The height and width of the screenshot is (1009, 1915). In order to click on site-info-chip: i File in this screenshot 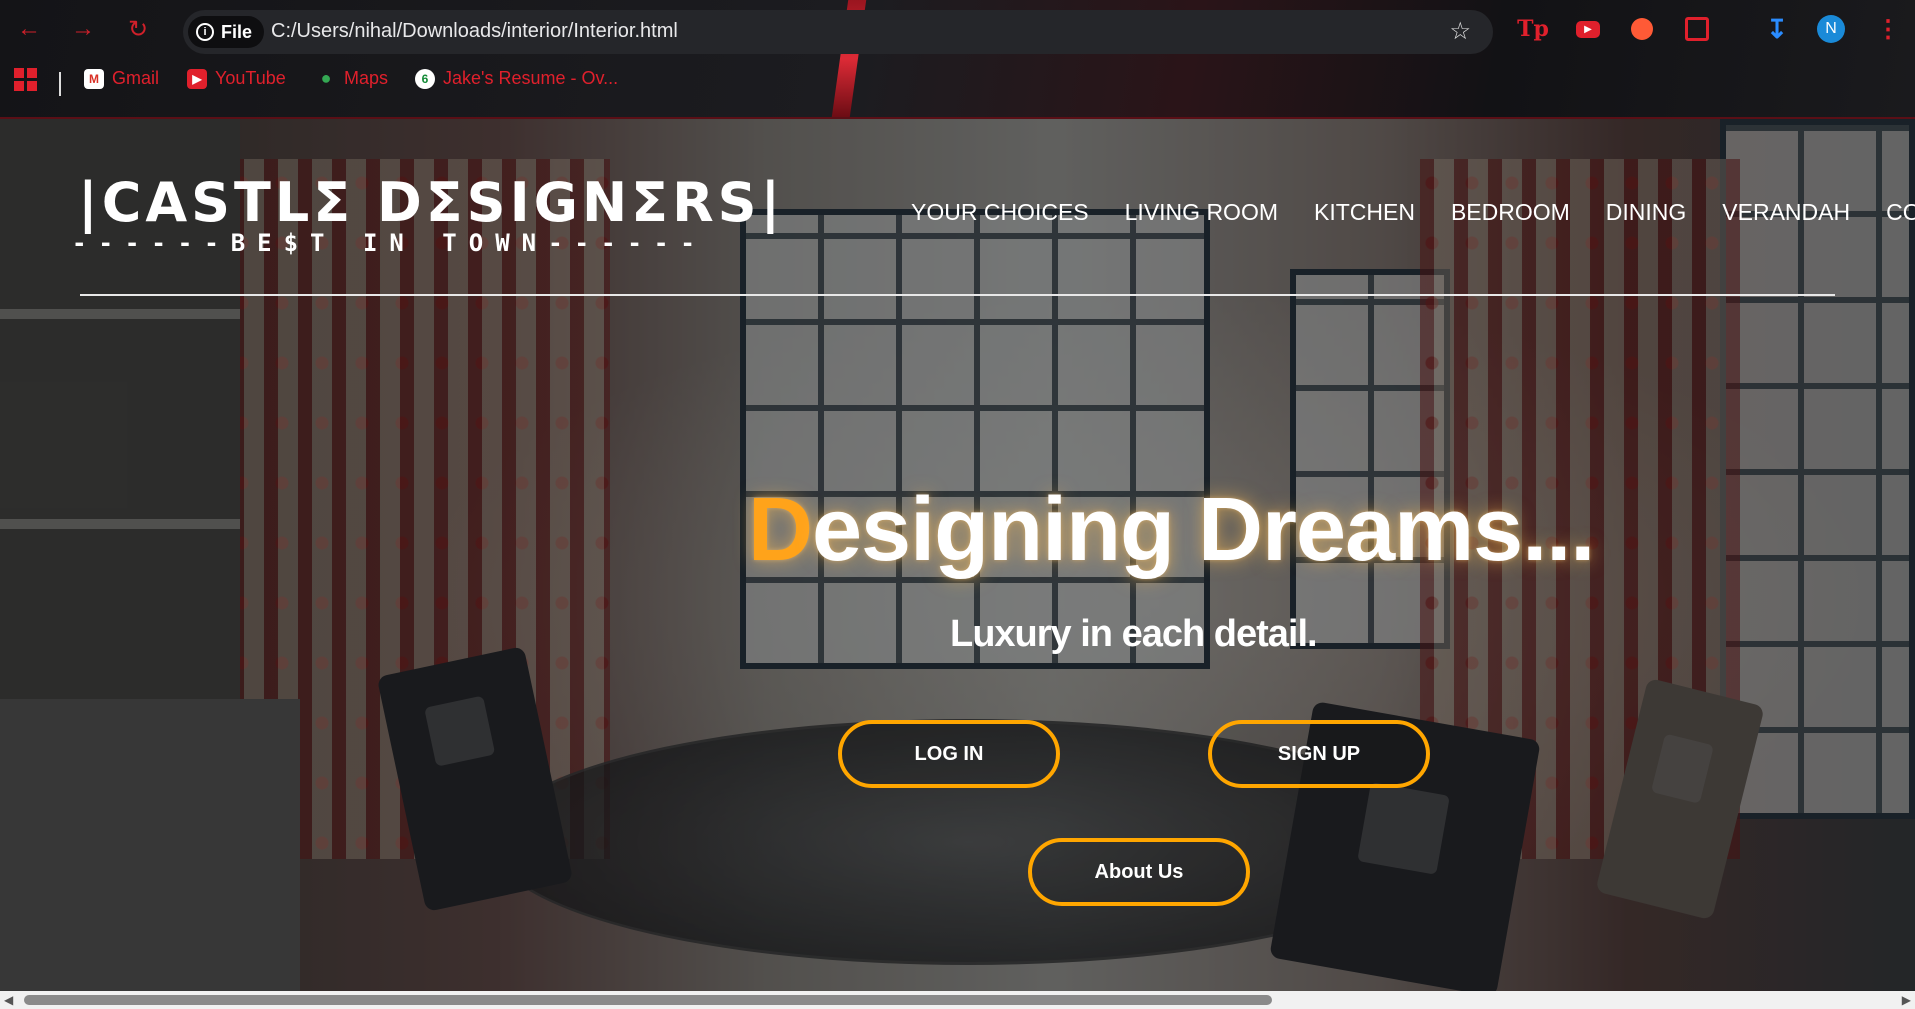, I will do `click(226, 32)`.